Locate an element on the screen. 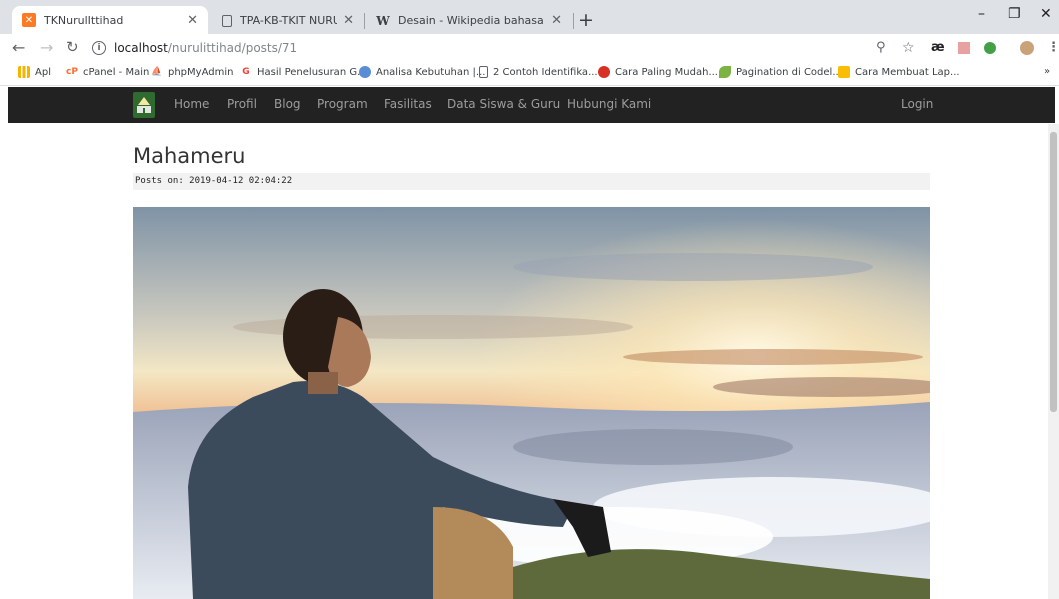 This screenshot has height=599, width=1059. reload-icon: ↻ is located at coordinates (72, 47).